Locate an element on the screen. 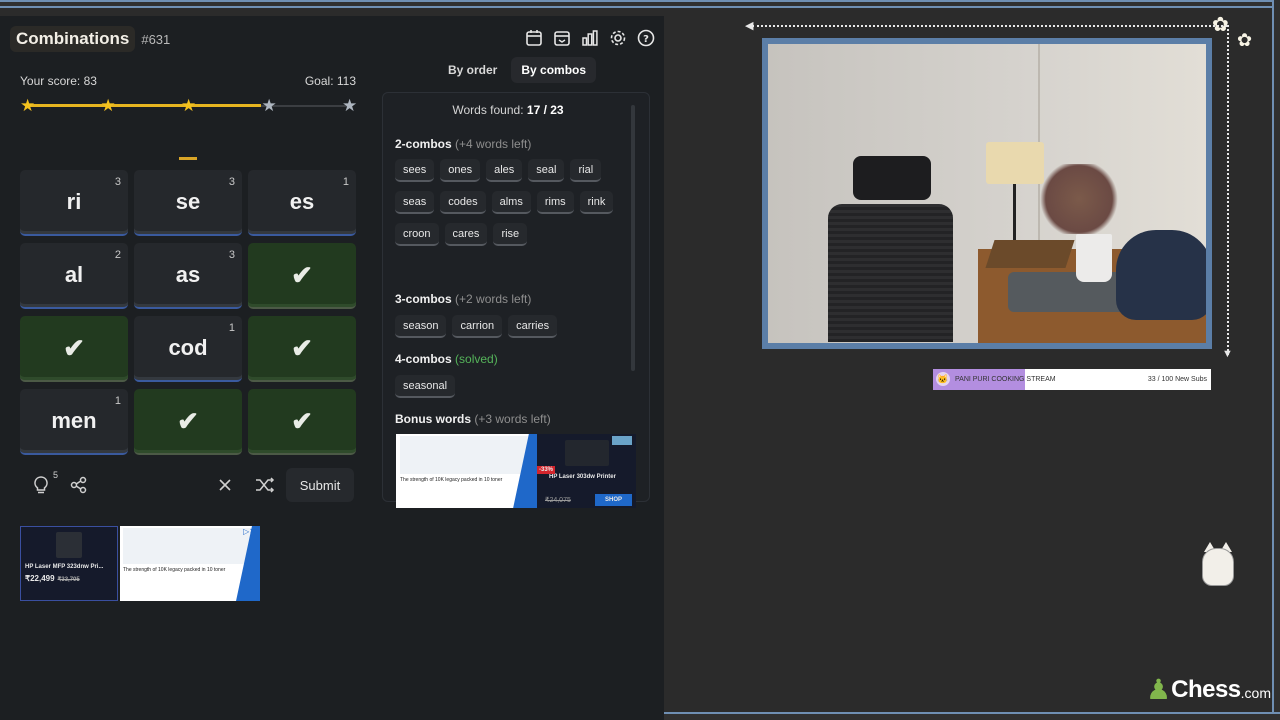  tile: ri 3 is located at coordinates (74, 203).